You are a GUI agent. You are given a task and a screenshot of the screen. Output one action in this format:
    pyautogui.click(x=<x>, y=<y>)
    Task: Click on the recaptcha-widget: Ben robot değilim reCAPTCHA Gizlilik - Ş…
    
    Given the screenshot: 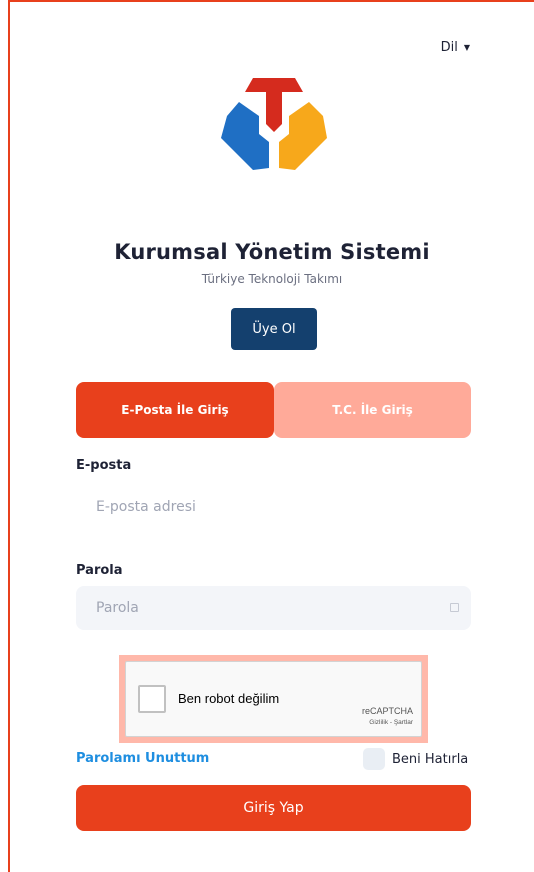 What is the action you would take?
    pyautogui.click(x=273, y=699)
    